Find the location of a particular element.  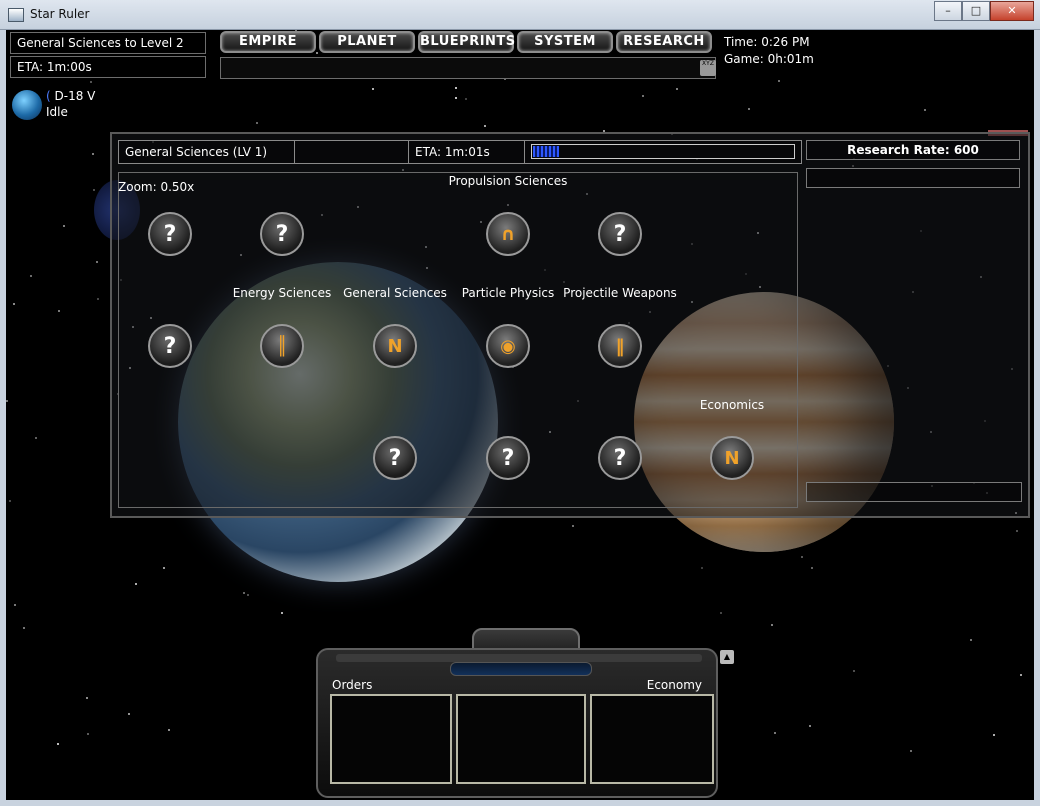

tech-node-unknown-11: ? is located at coordinates (620, 458).